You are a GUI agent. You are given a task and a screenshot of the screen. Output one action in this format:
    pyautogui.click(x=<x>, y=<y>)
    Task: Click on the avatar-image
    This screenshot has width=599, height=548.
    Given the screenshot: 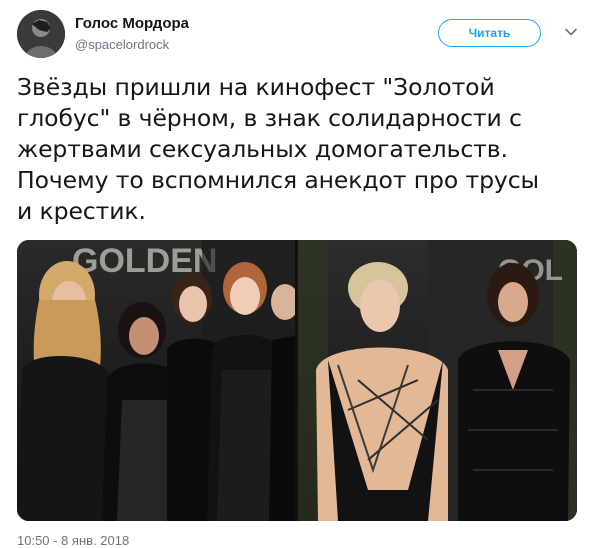 What is the action you would take?
    pyautogui.click(x=41, y=34)
    